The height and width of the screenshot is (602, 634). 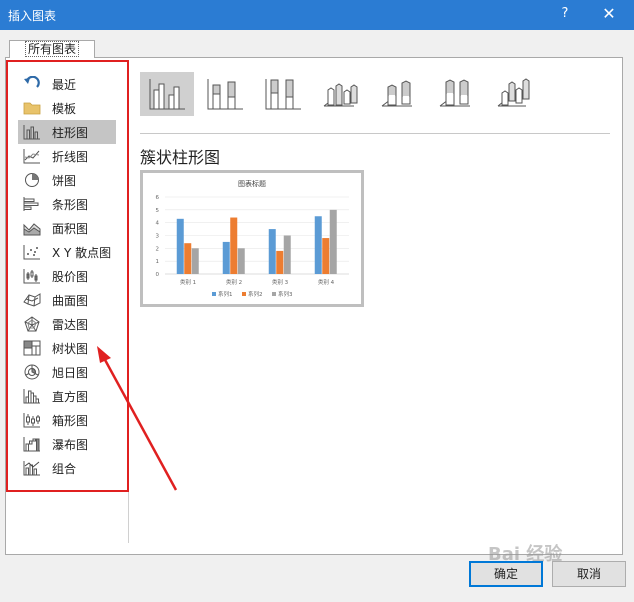 I want to click on preview-y-ticks: 0 1 2 3 4 5 6, so click(x=158, y=236).